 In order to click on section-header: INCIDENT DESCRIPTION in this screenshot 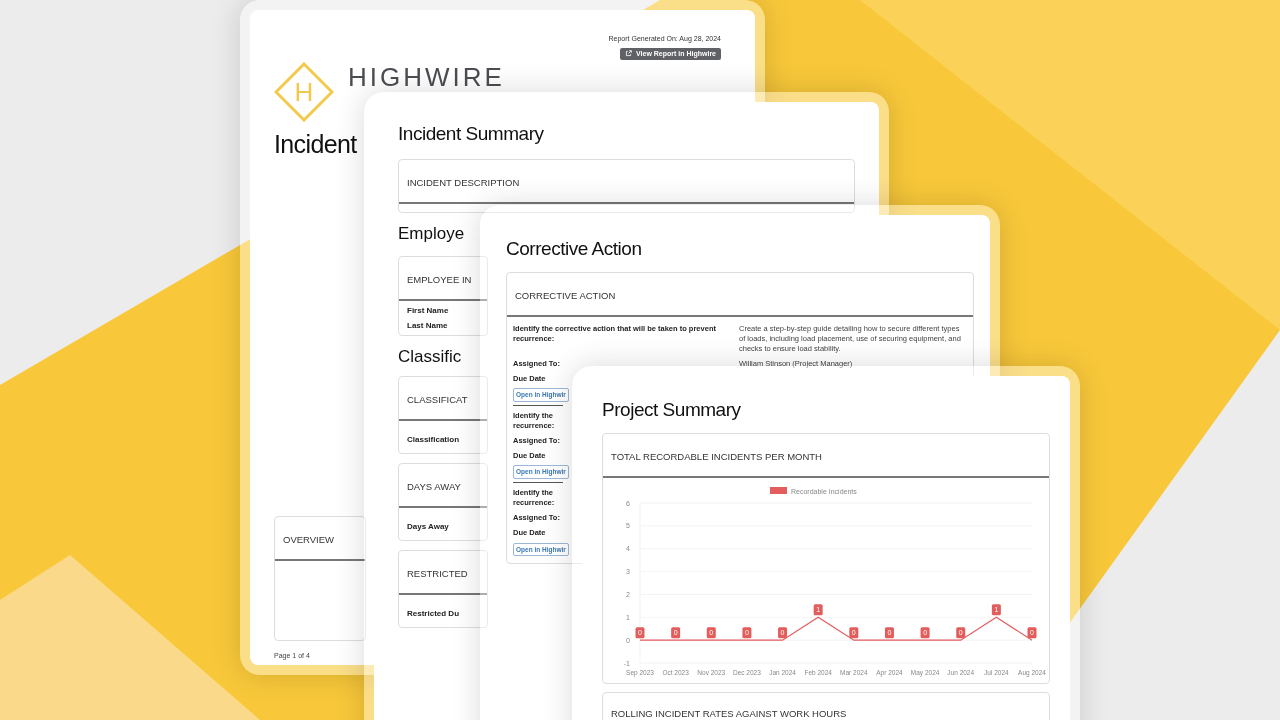, I will do `click(463, 182)`.